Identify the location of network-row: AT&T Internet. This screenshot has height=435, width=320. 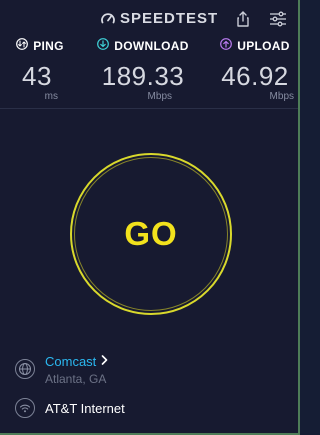
(70, 408).